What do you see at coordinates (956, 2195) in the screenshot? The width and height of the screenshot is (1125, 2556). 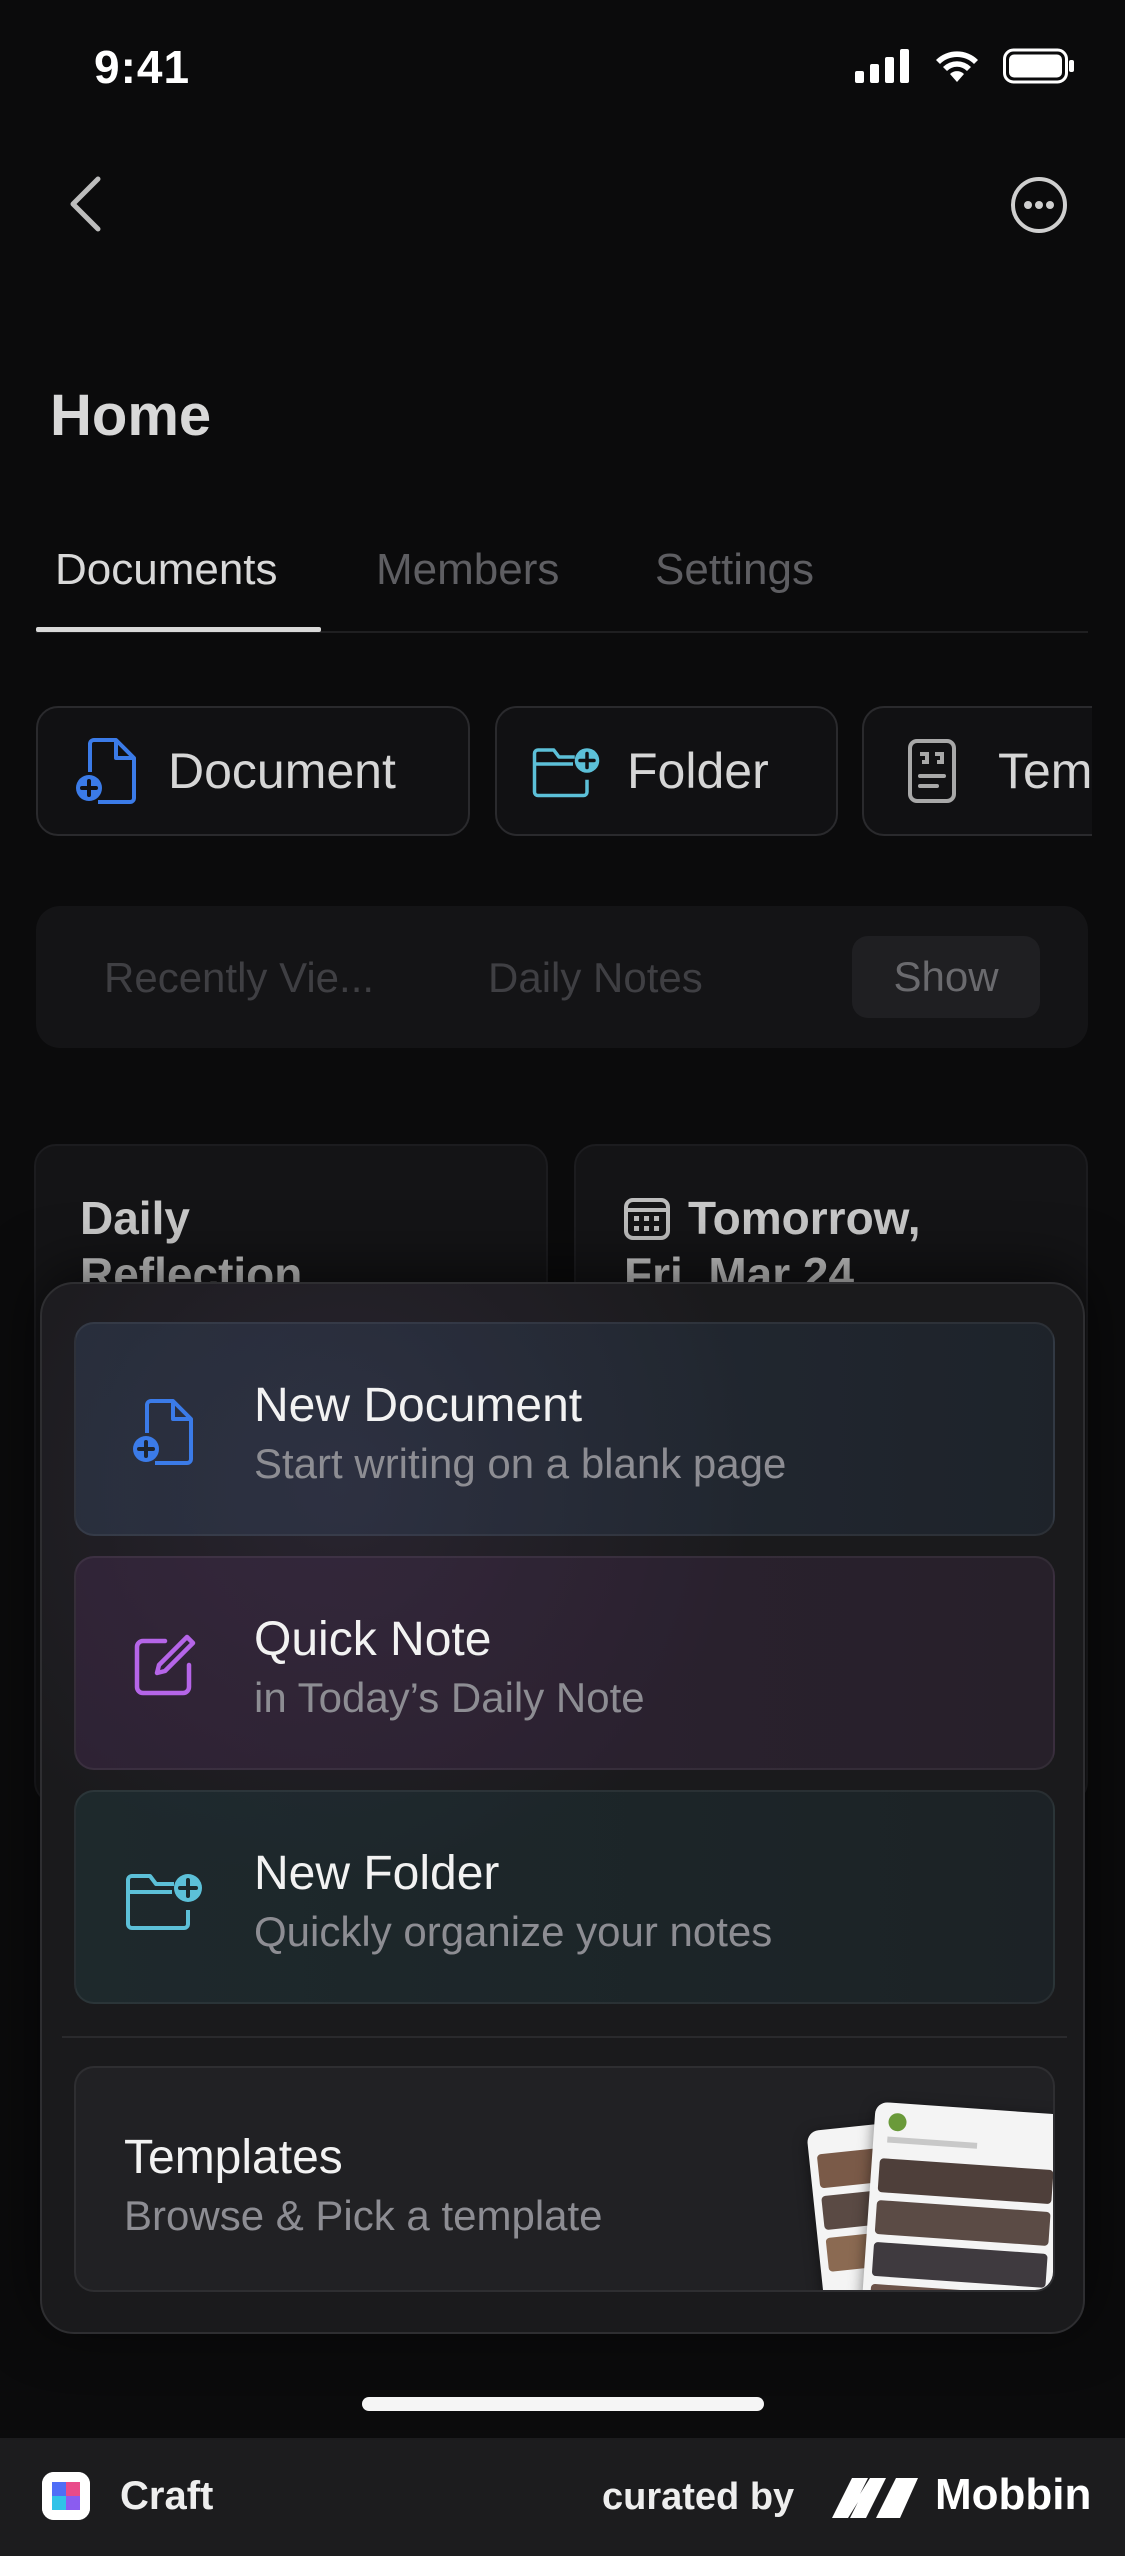 I see `template-thumbnail` at bounding box center [956, 2195].